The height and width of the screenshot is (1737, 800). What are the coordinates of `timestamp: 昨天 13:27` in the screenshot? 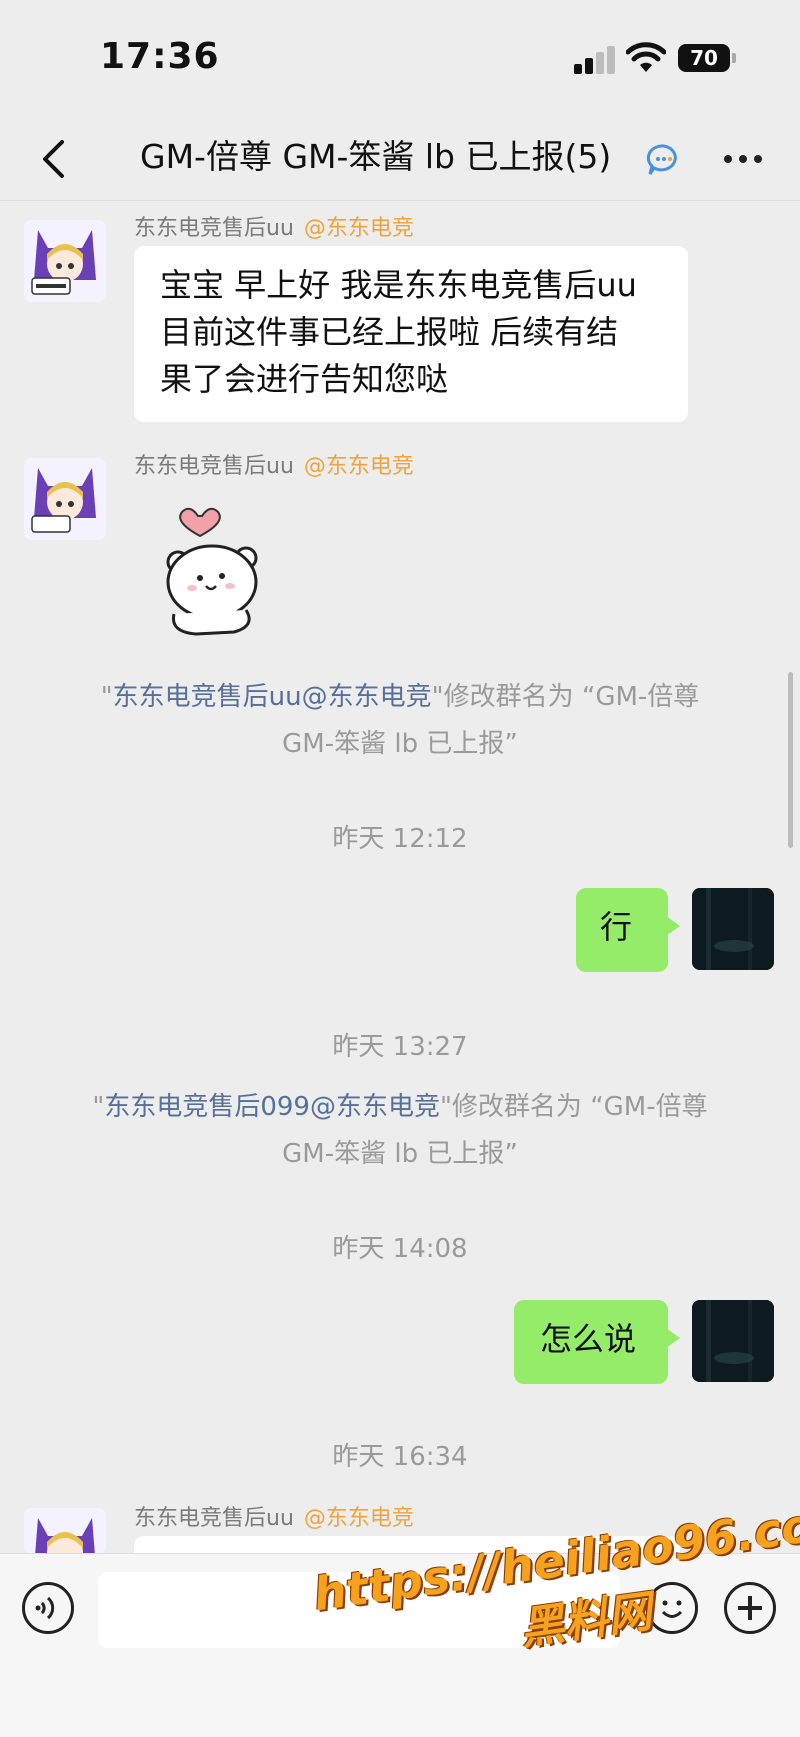 It's located at (400, 1047).